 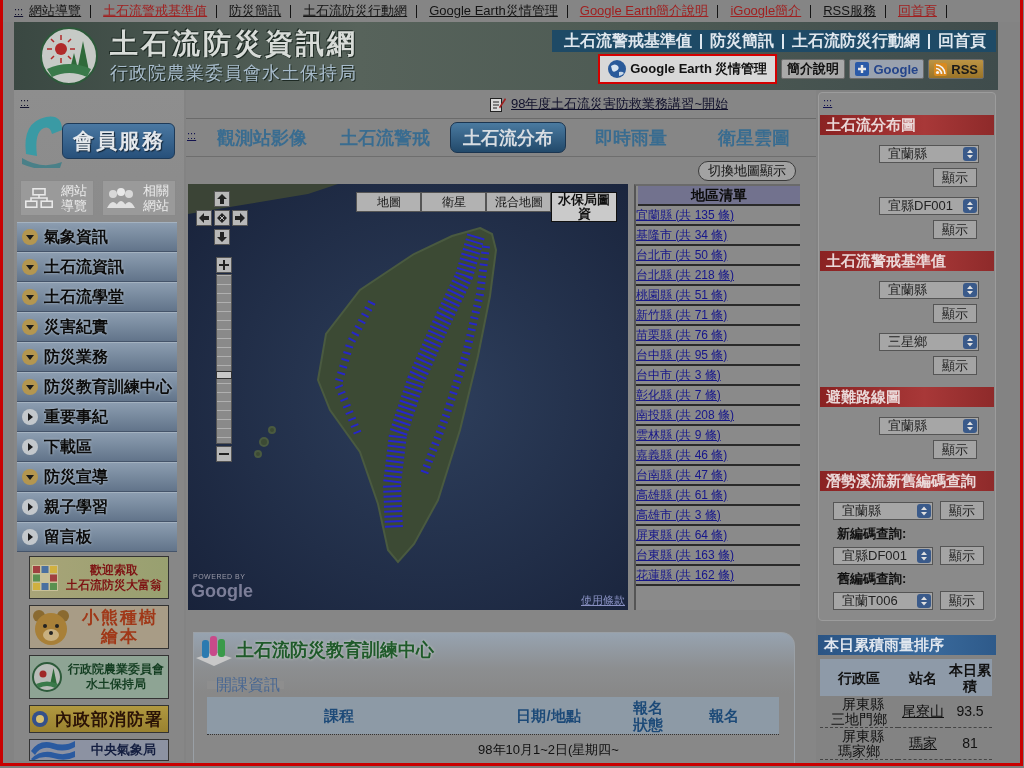 I want to click on region-link: 高雄市 (共 3 條), so click(x=678, y=515).